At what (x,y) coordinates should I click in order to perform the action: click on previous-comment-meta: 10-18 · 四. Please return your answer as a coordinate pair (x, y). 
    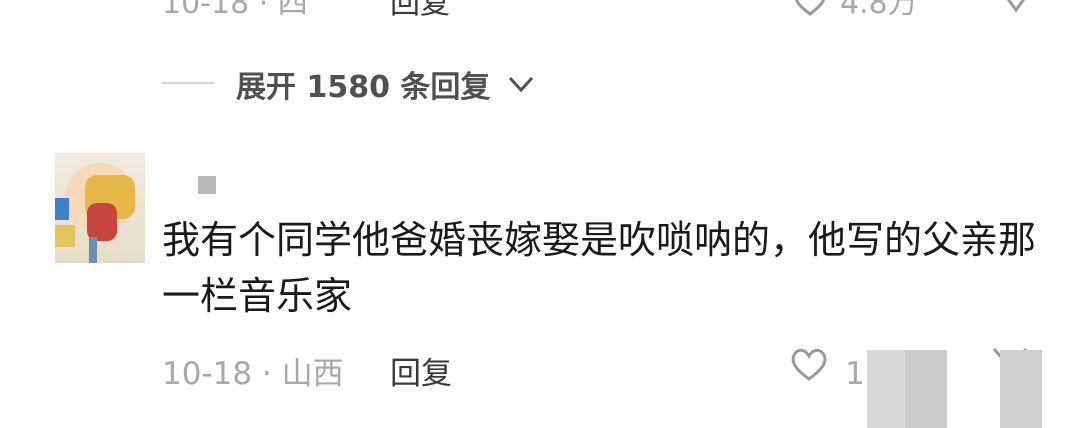
    Looking at the image, I should click on (235, 10).